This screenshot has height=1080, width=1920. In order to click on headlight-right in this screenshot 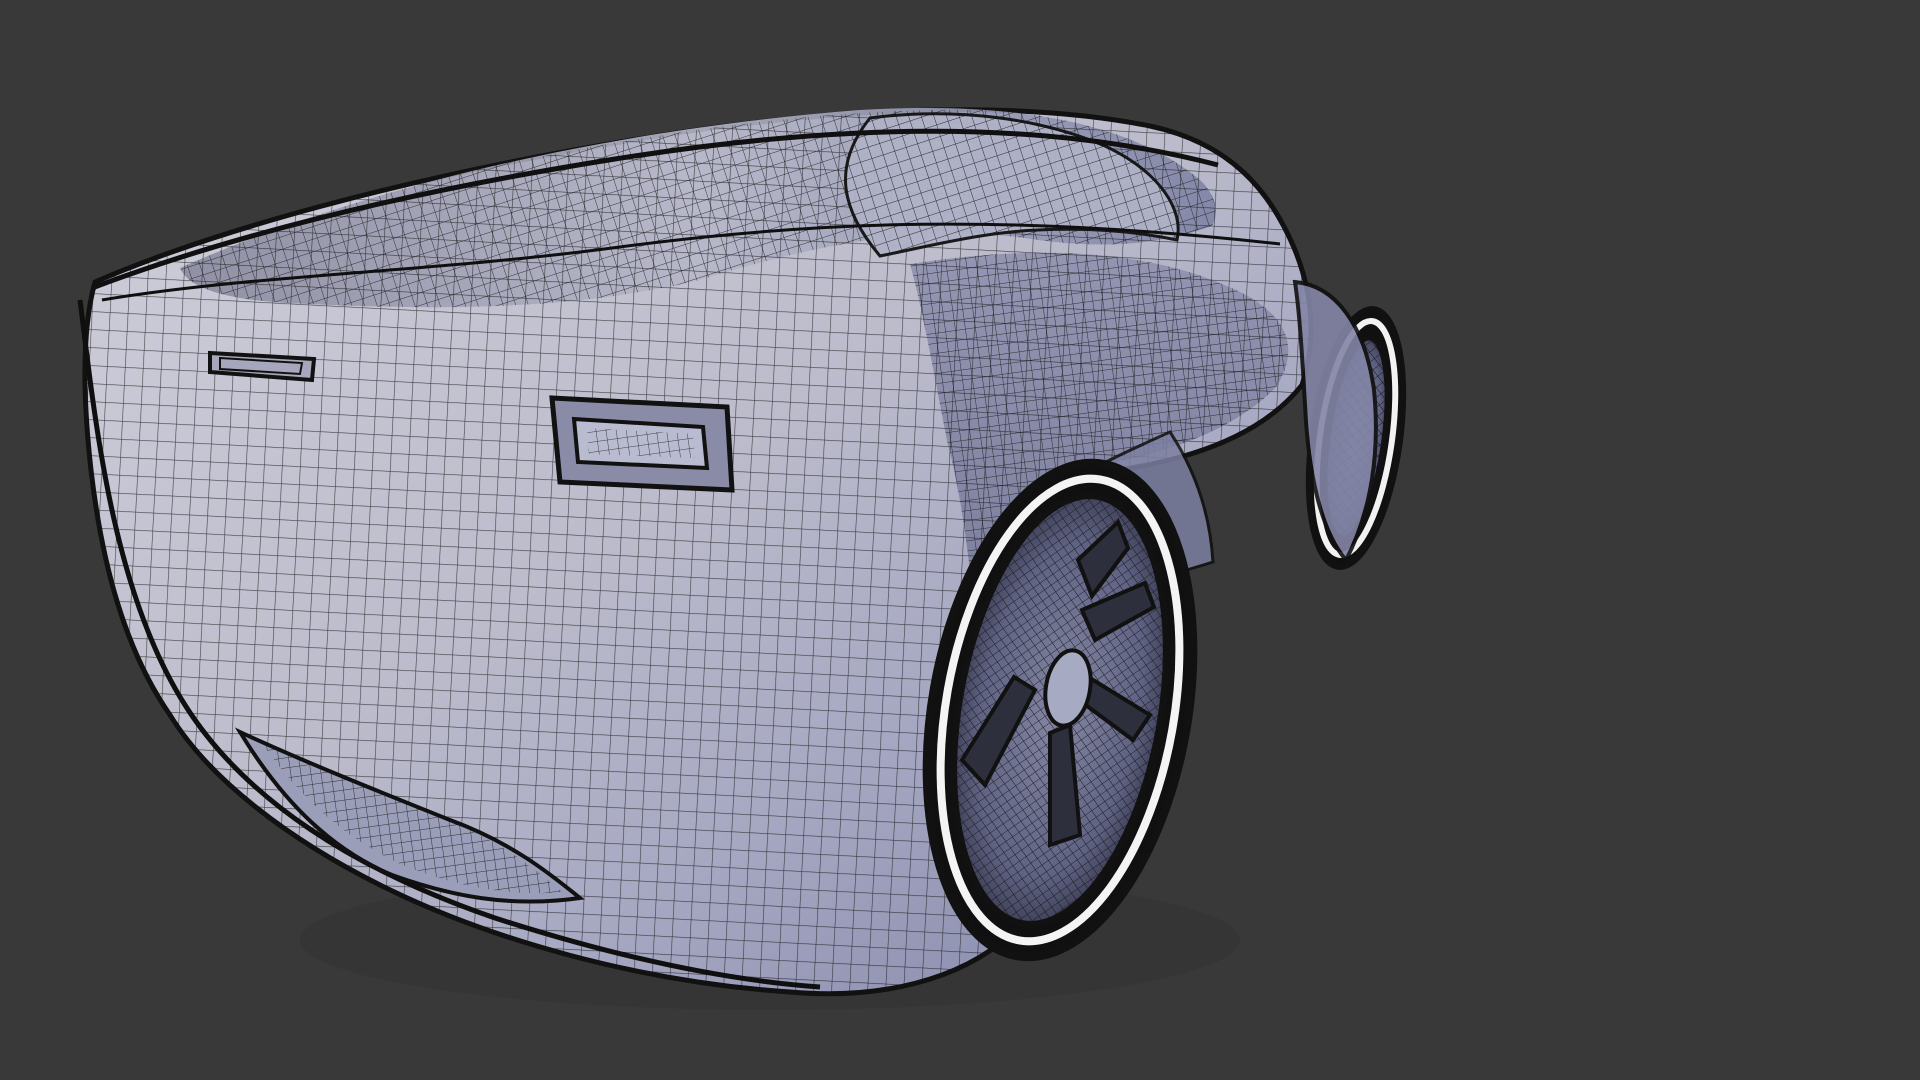, I will do `click(642, 444)`.